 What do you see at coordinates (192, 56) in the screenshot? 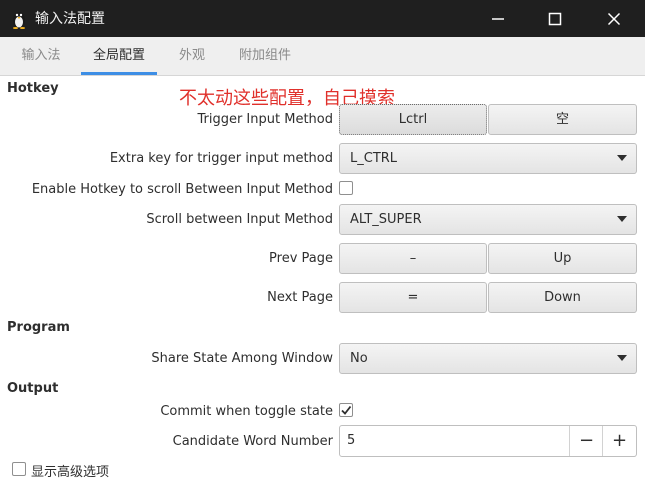
I see `tab-appearance: 外观` at bounding box center [192, 56].